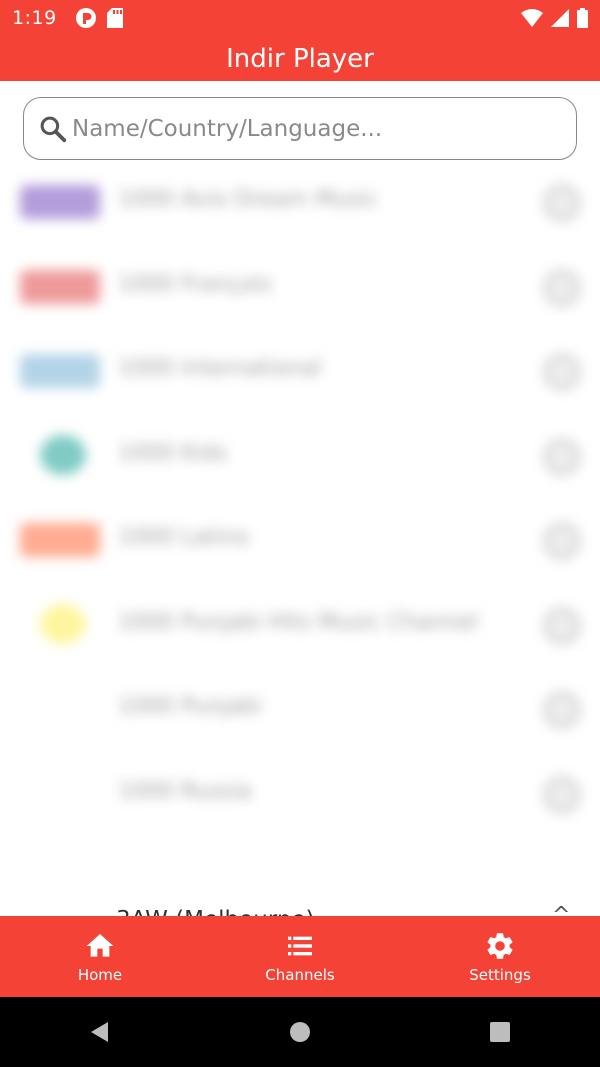 The image size is (600, 1067). I want to click on status-right-icons, so click(554, 18).